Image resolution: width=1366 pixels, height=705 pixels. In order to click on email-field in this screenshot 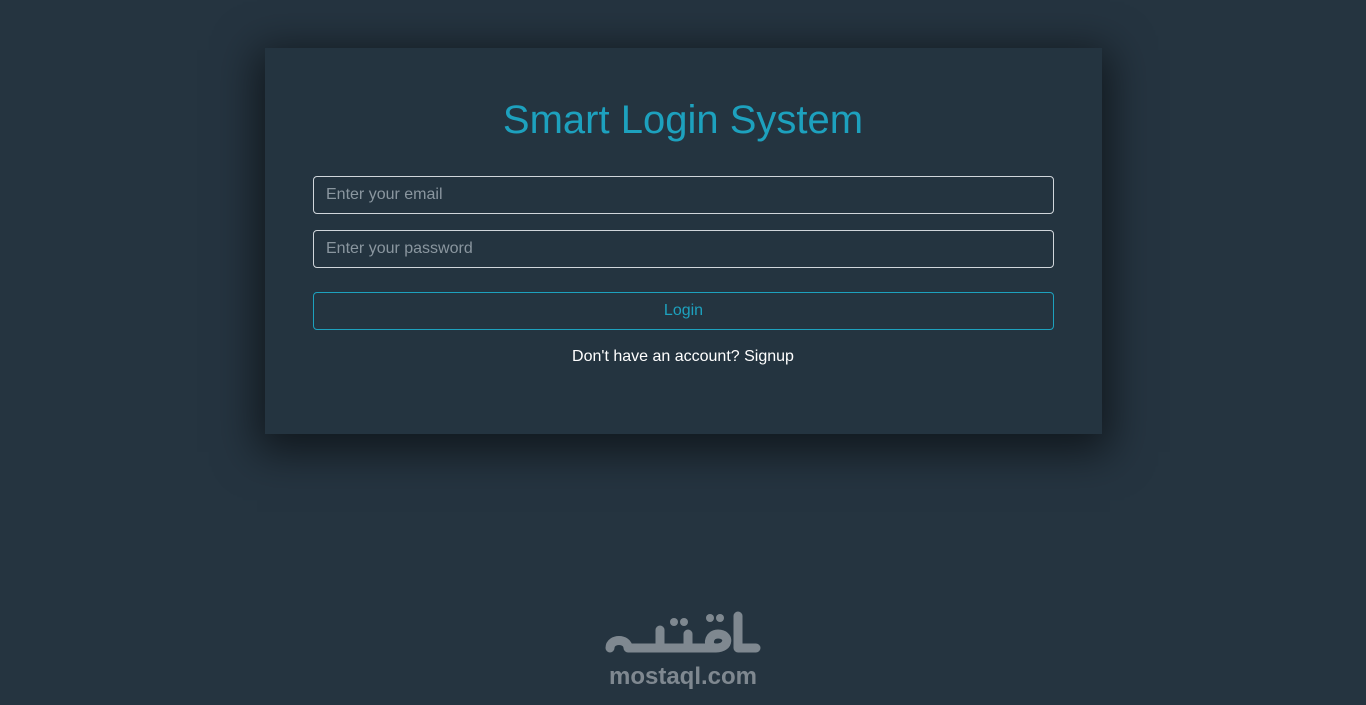, I will do `click(683, 195)`.